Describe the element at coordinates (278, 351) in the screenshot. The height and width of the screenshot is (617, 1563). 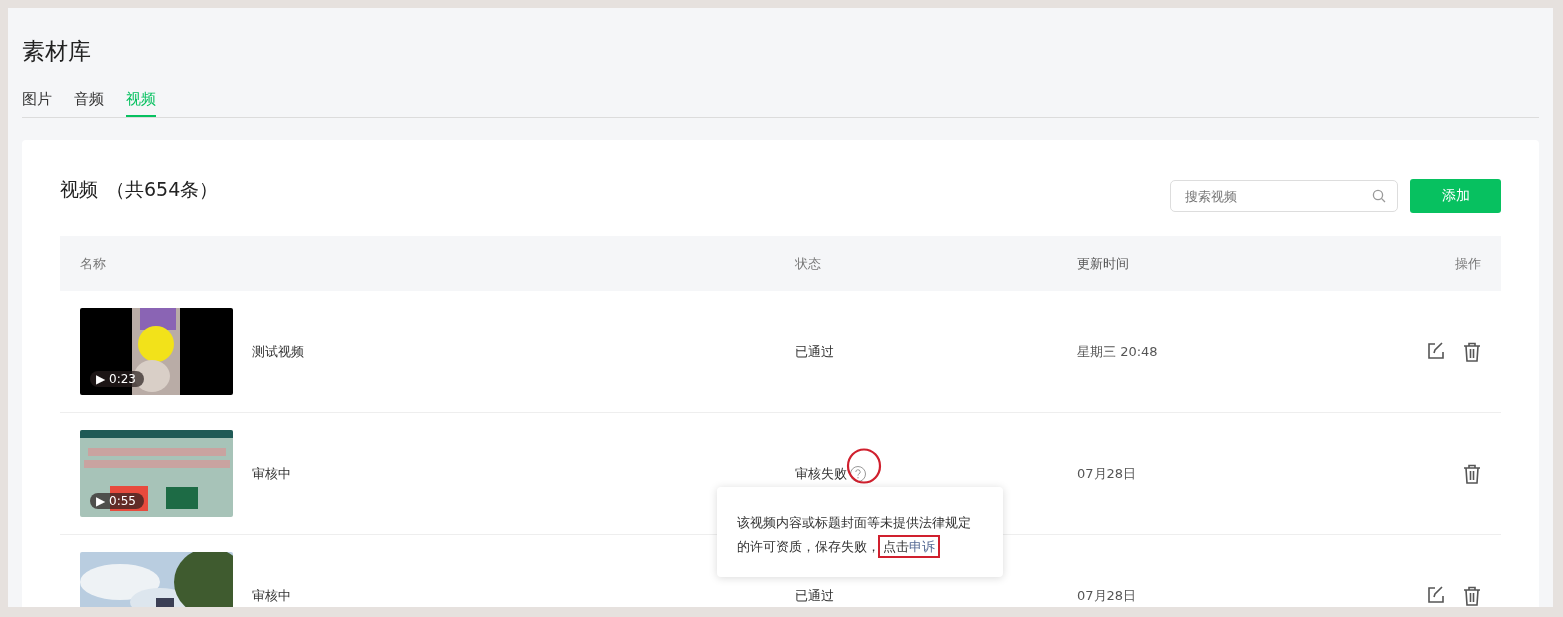
I see `video-title: 测试视频` at that location.